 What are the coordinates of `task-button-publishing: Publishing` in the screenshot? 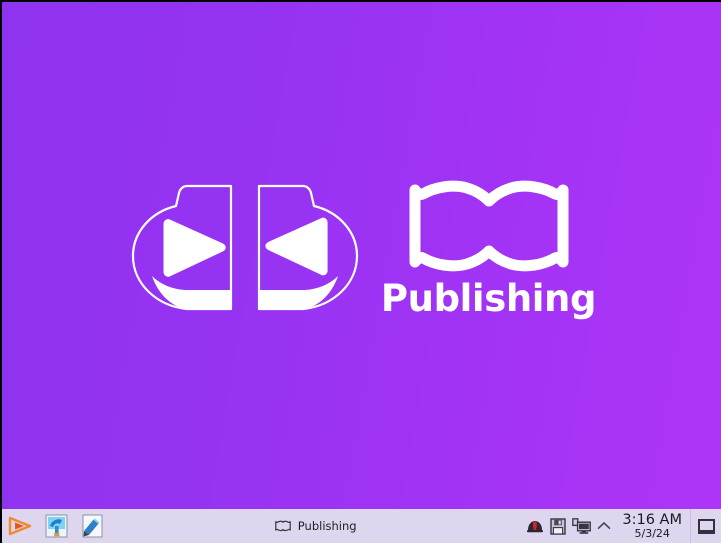 It's located at (316, 526).